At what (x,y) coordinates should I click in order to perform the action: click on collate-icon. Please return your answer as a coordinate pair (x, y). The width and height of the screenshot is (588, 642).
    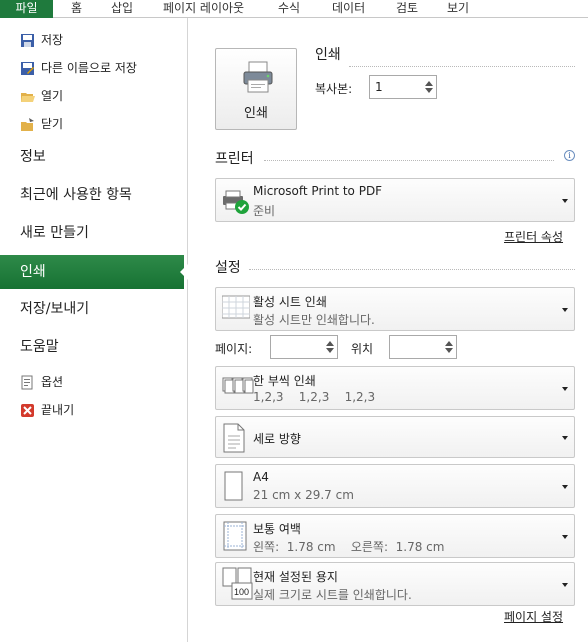
    Looking at the image, I should click on (238, 385).